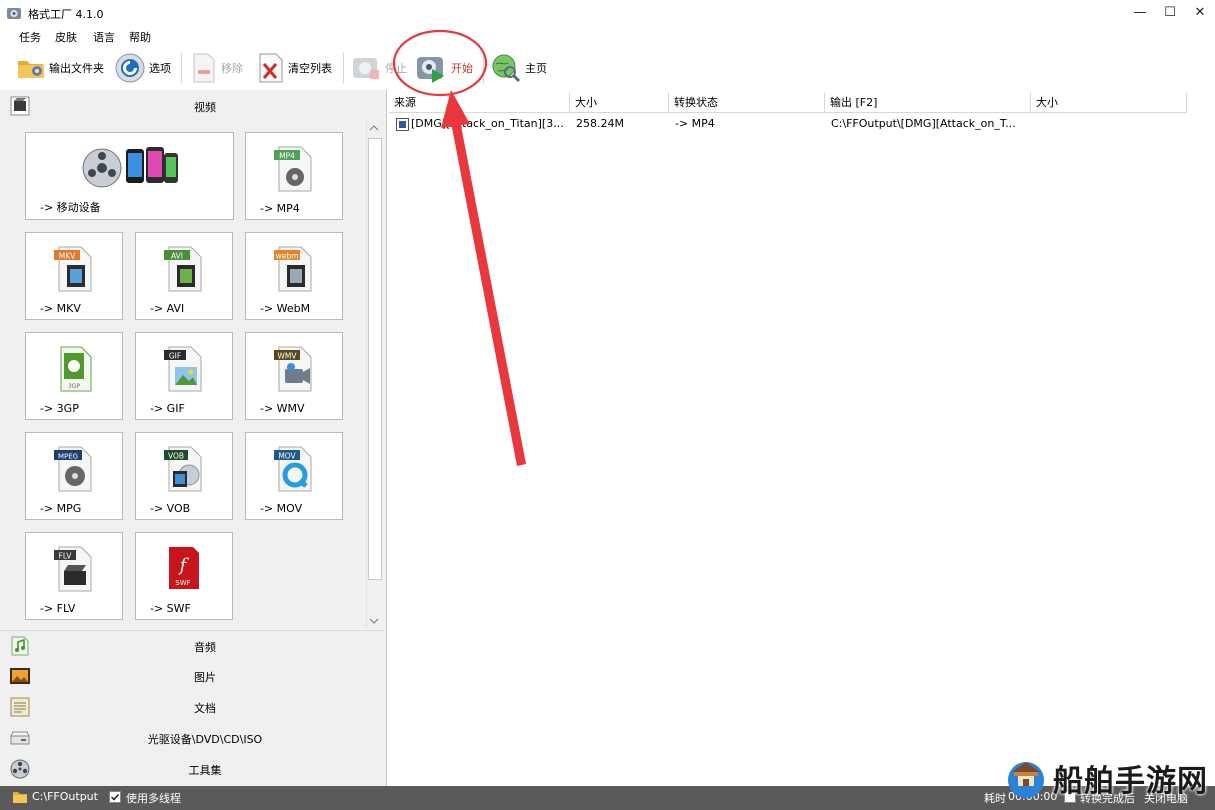 This screenshot has height=810, width=1215. Describe the element at coordinates (14, 13) in the screenshot. I see `app-logo-icon` at that location.